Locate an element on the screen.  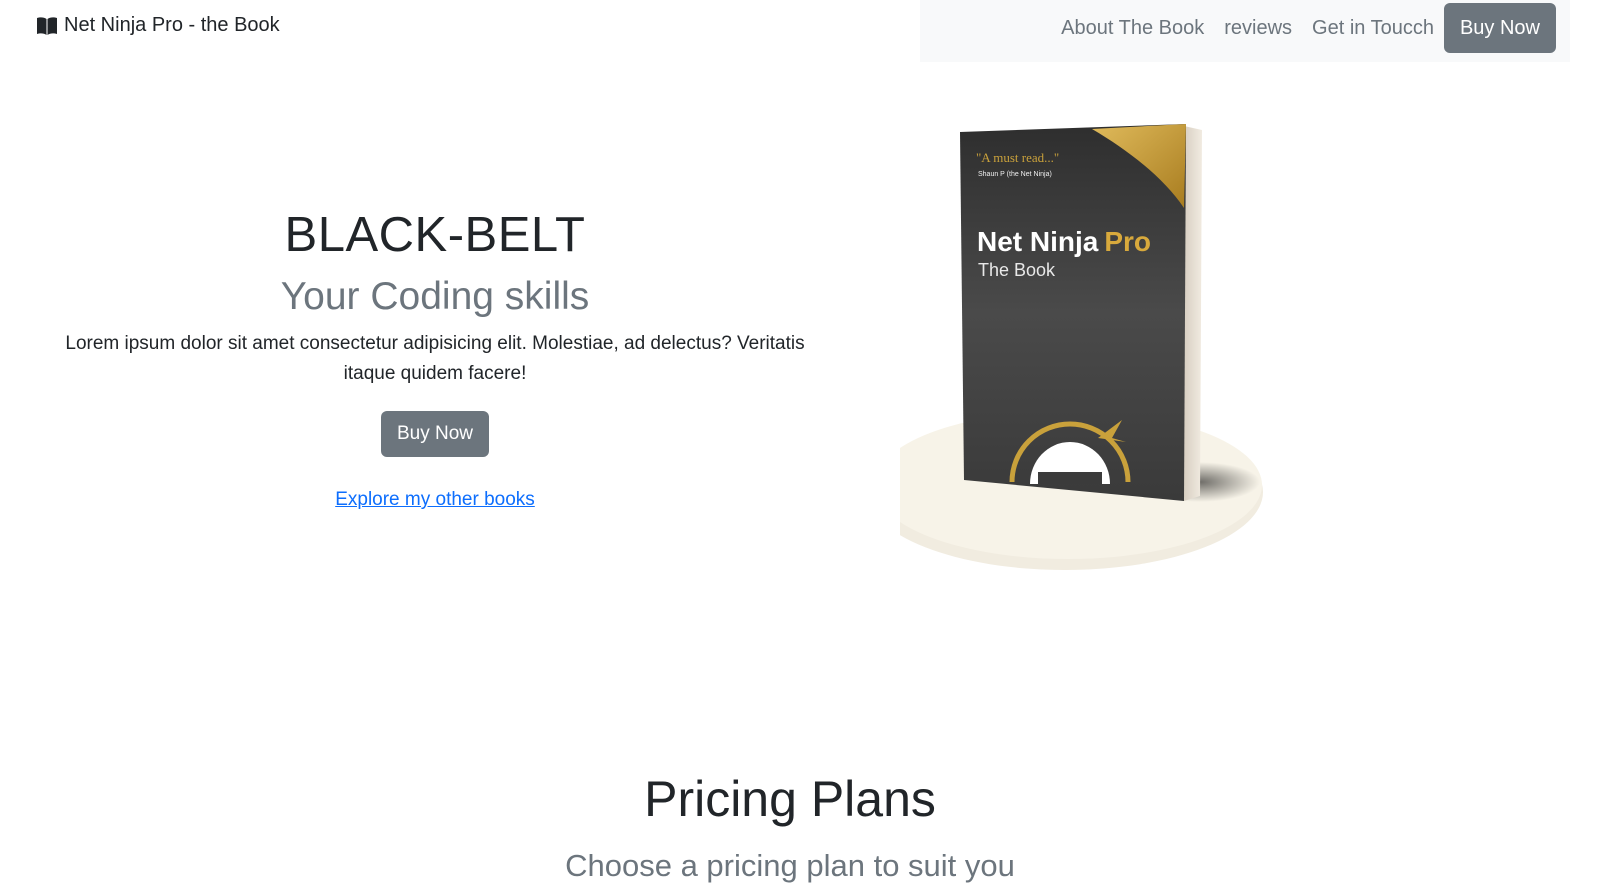
hero-title: BLACK-BELT is located at coordinates (435, 235).